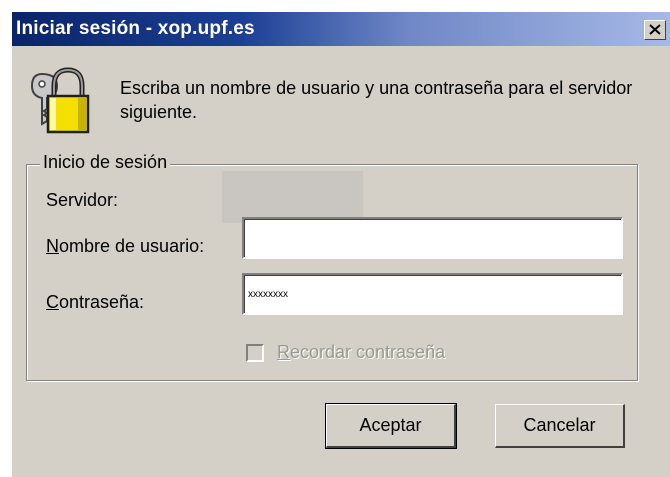 The width and height of the screenshot is (670, 477). What do you see at coordinates (132, 246) in the screenshot?
I see `username-label-rest: ombre de usuario:` at bounding box center [132, 246].